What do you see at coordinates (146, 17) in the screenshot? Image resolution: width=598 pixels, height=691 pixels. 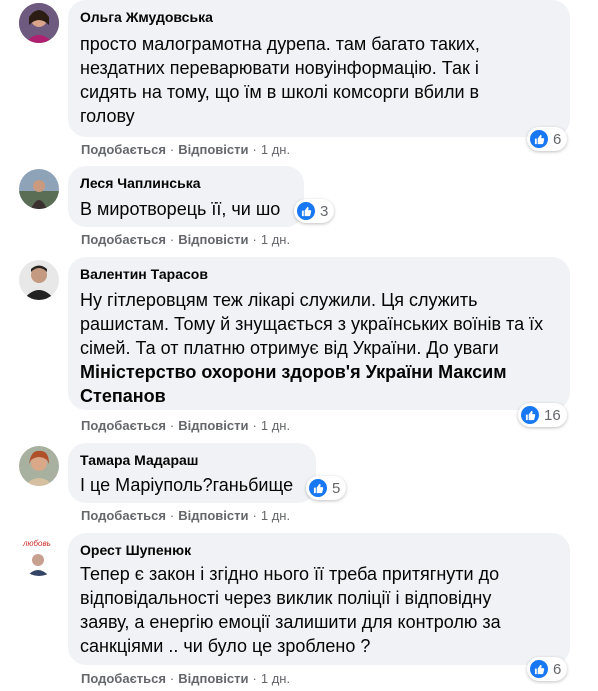 I see `comment-author: Ольга Жмудовська` at bounding box center [146, 17].